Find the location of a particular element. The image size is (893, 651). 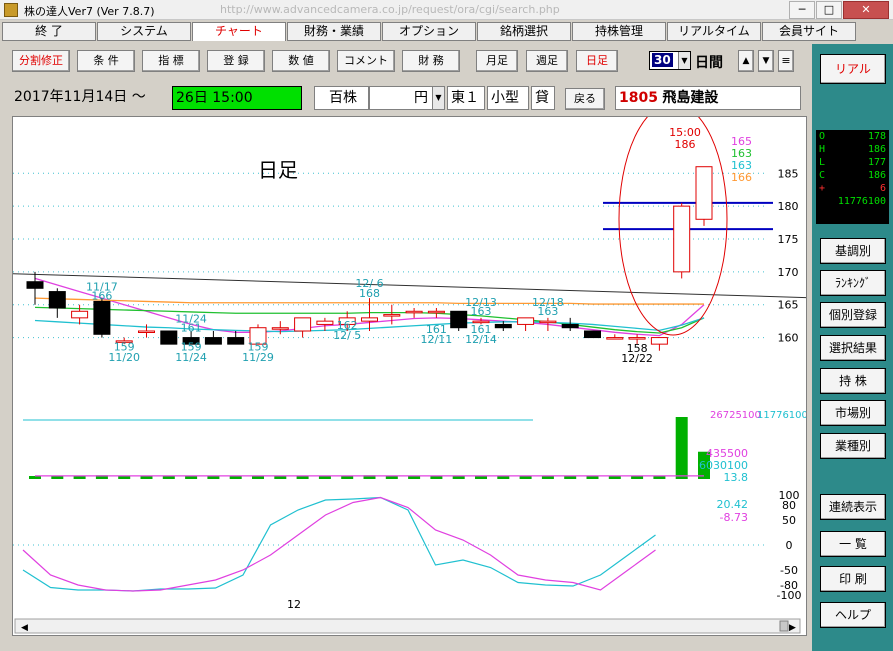

maximize-icon: □ is located at coordinates (829, 10).